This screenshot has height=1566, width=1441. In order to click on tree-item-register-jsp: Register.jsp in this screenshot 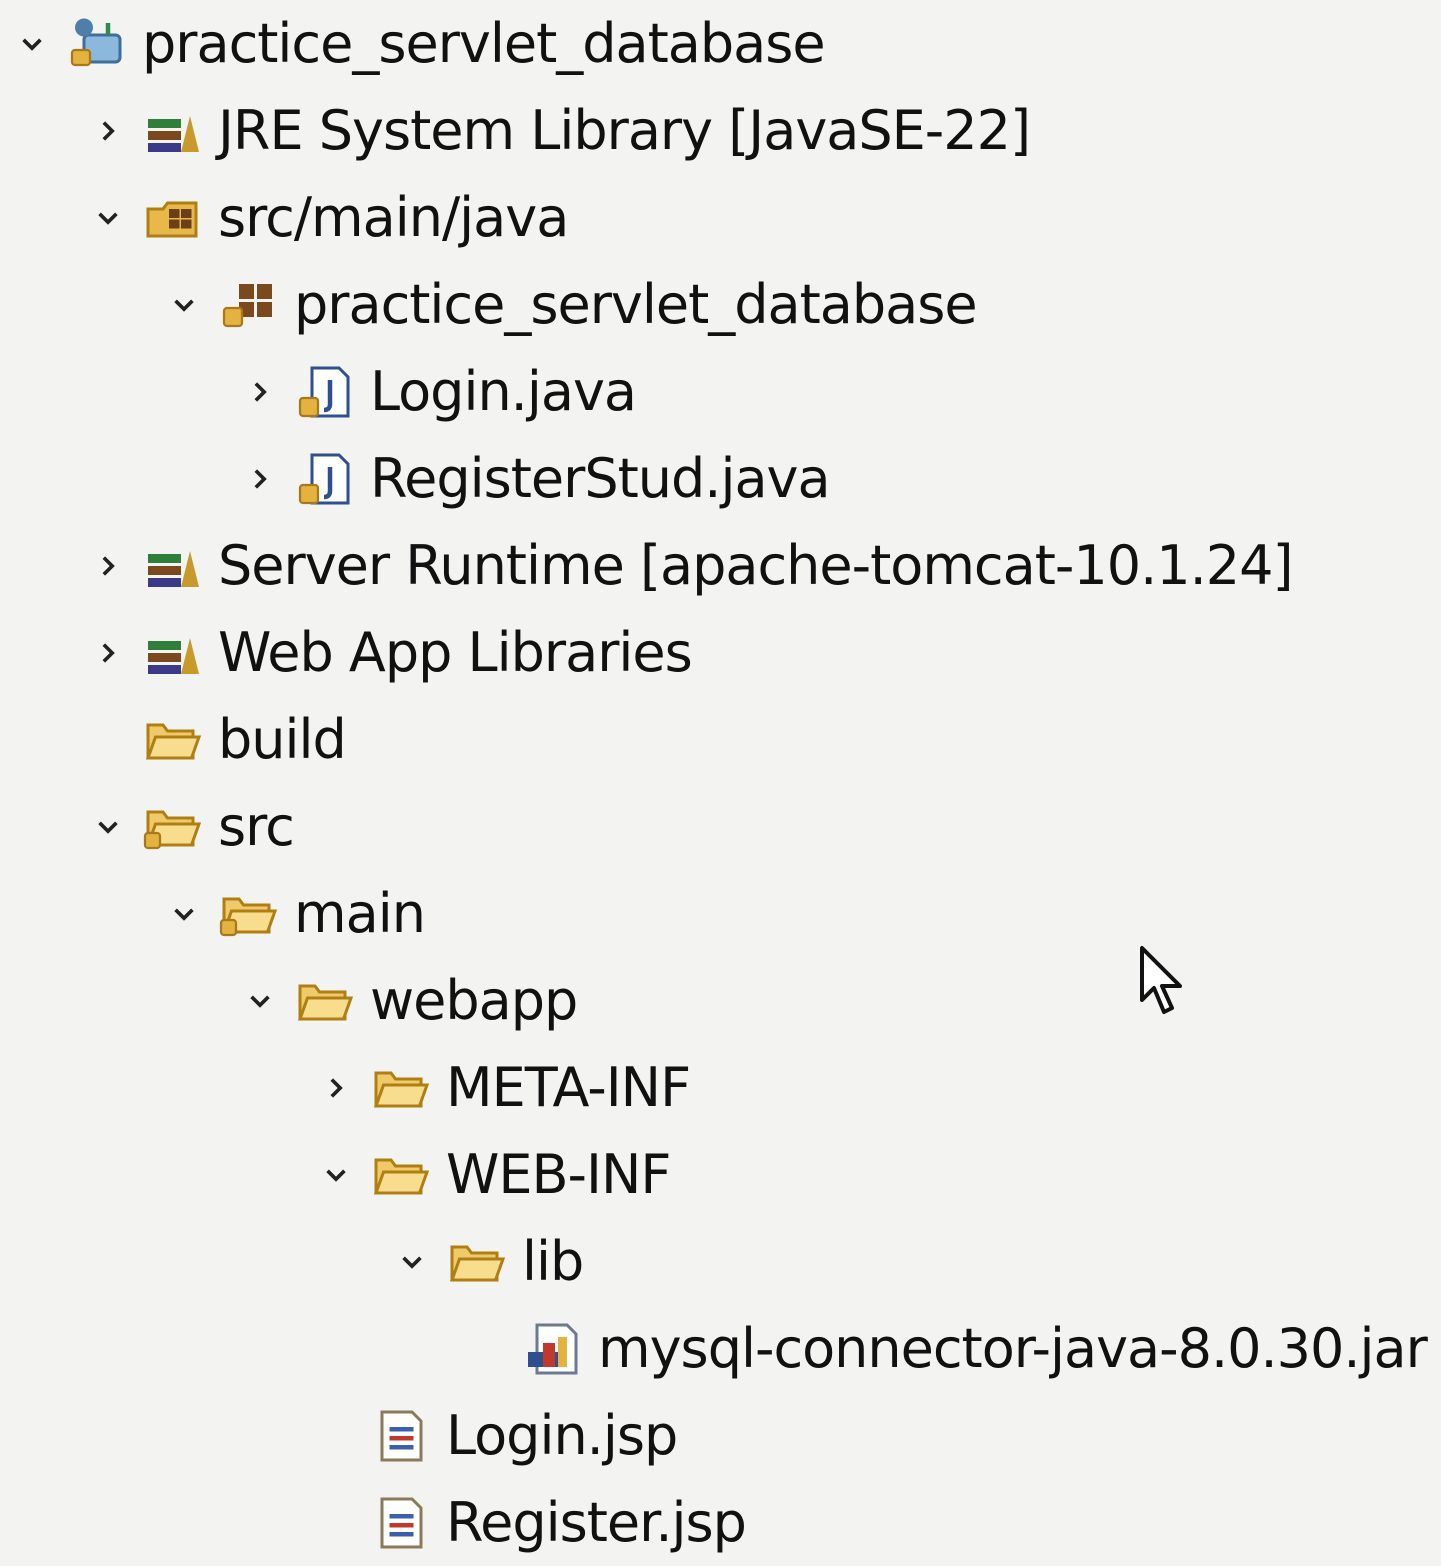, I will do `click(720, 1522)`.